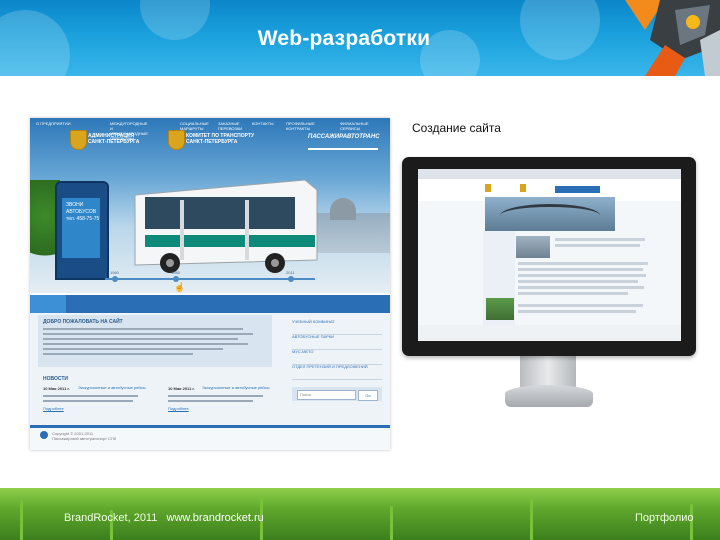 The image size is (720, 540). What do you see at coordinates (549, 333) in the screenshot?
I see `monitor-site-footer` at bounding box center [549, 333].